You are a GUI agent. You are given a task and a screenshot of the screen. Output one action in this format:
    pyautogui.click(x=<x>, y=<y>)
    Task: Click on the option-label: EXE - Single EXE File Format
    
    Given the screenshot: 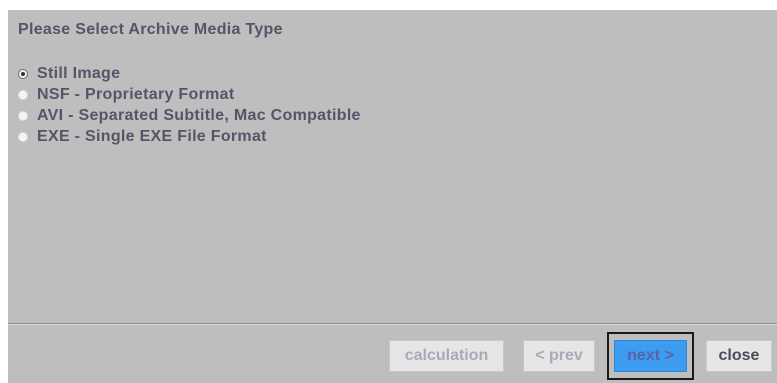 What is the action you would take?
    pyautogui.click(x=152, y=136)
    